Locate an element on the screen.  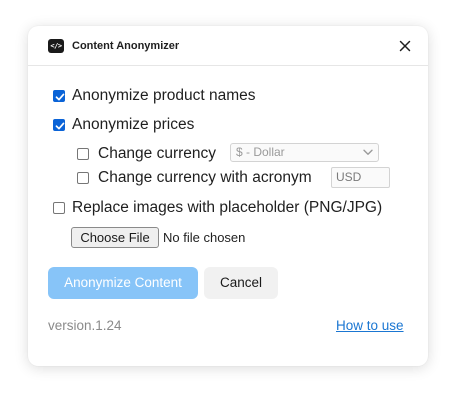
dialog-header: </> Content Anonymizer is located at coordinates (228, 46).